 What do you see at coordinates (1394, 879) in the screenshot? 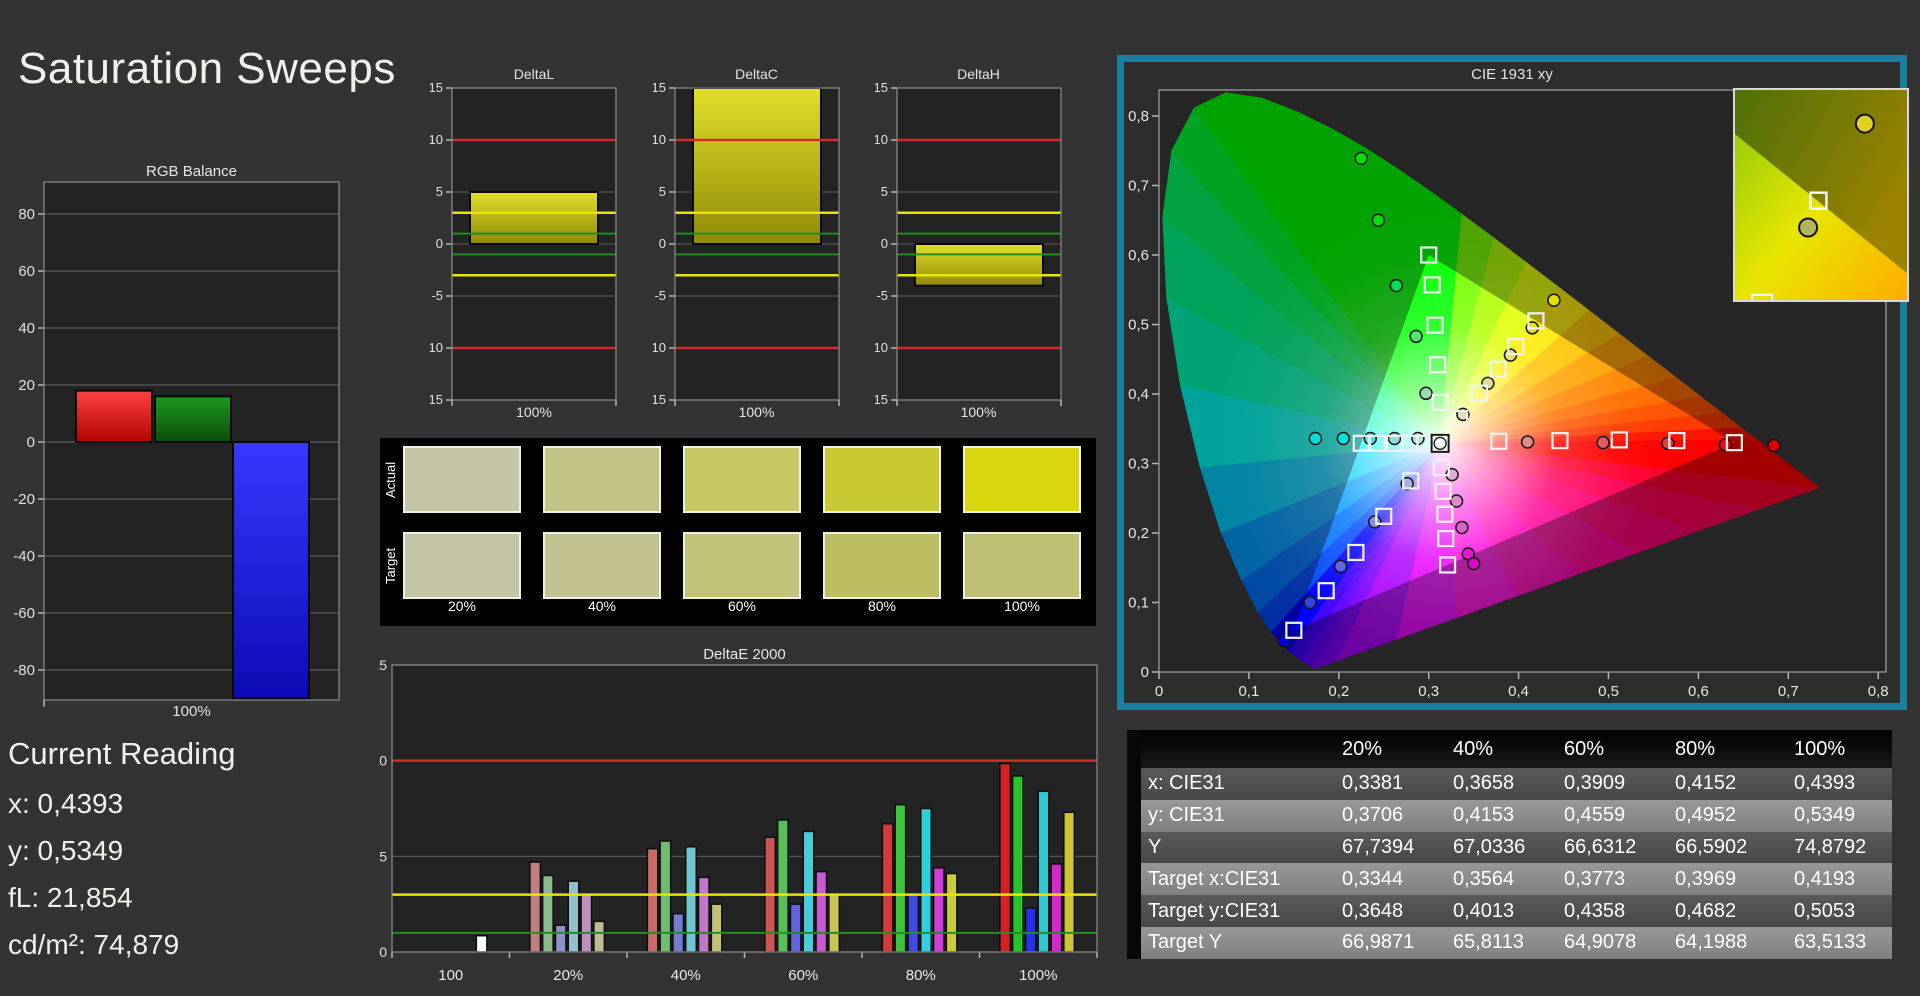
I see `table-cell: 0,3344` at bounding box center [1394, 879].